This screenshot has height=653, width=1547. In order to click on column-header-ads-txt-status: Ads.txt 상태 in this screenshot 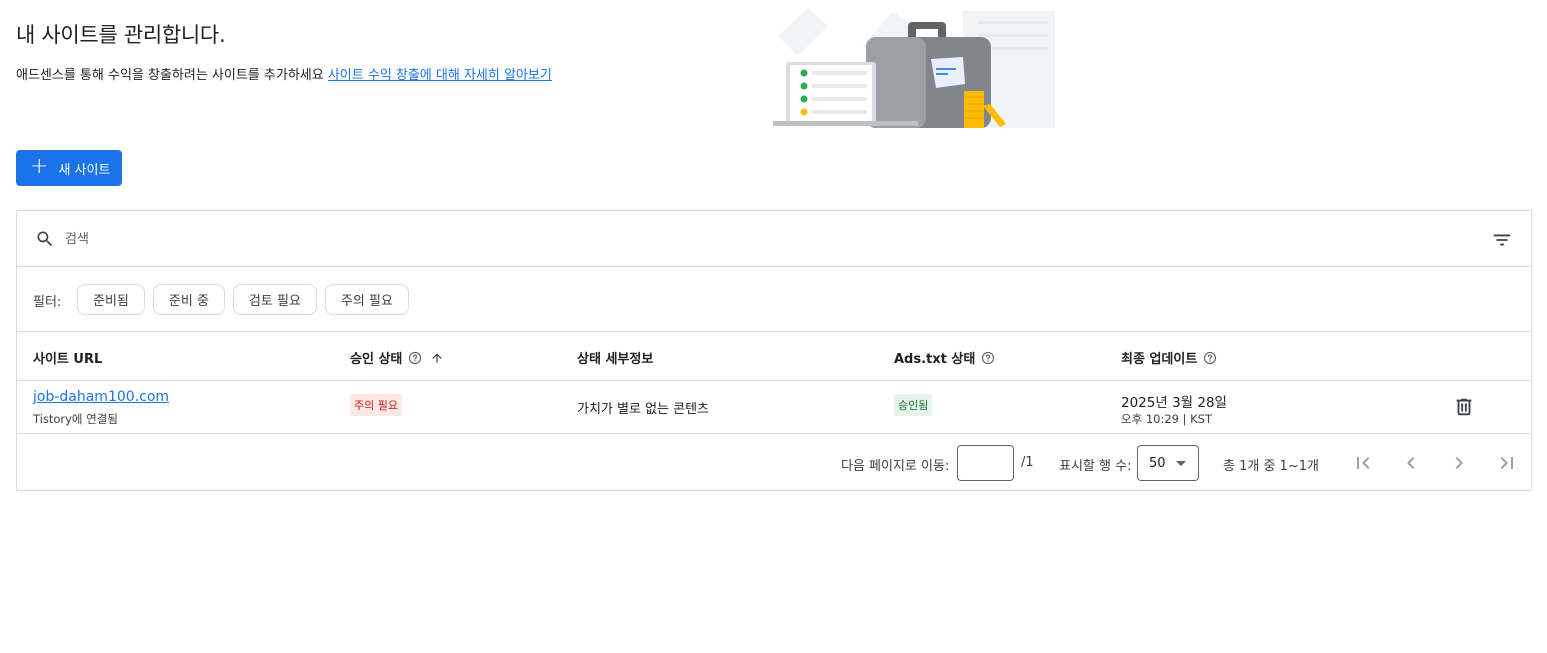, I will do `click(944, 357)`.